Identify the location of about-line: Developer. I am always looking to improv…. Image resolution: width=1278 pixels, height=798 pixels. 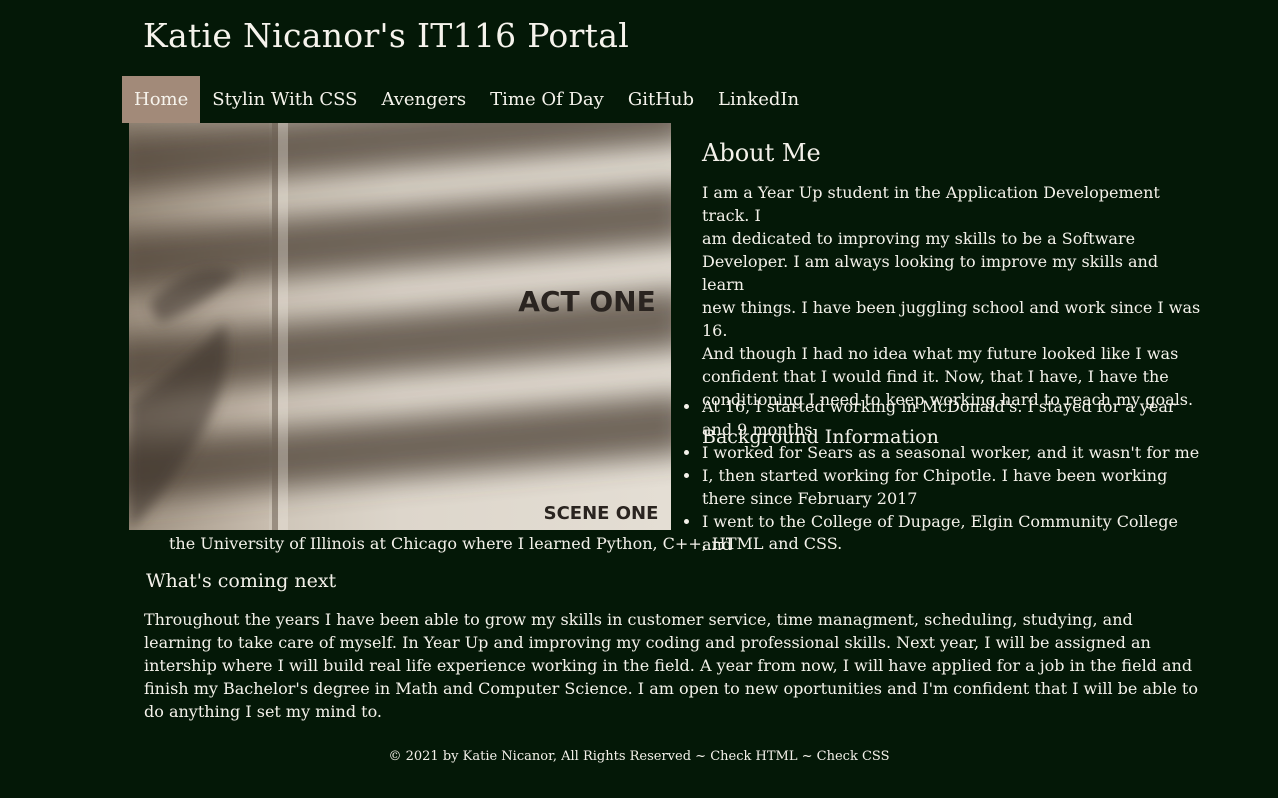
(930, 273).